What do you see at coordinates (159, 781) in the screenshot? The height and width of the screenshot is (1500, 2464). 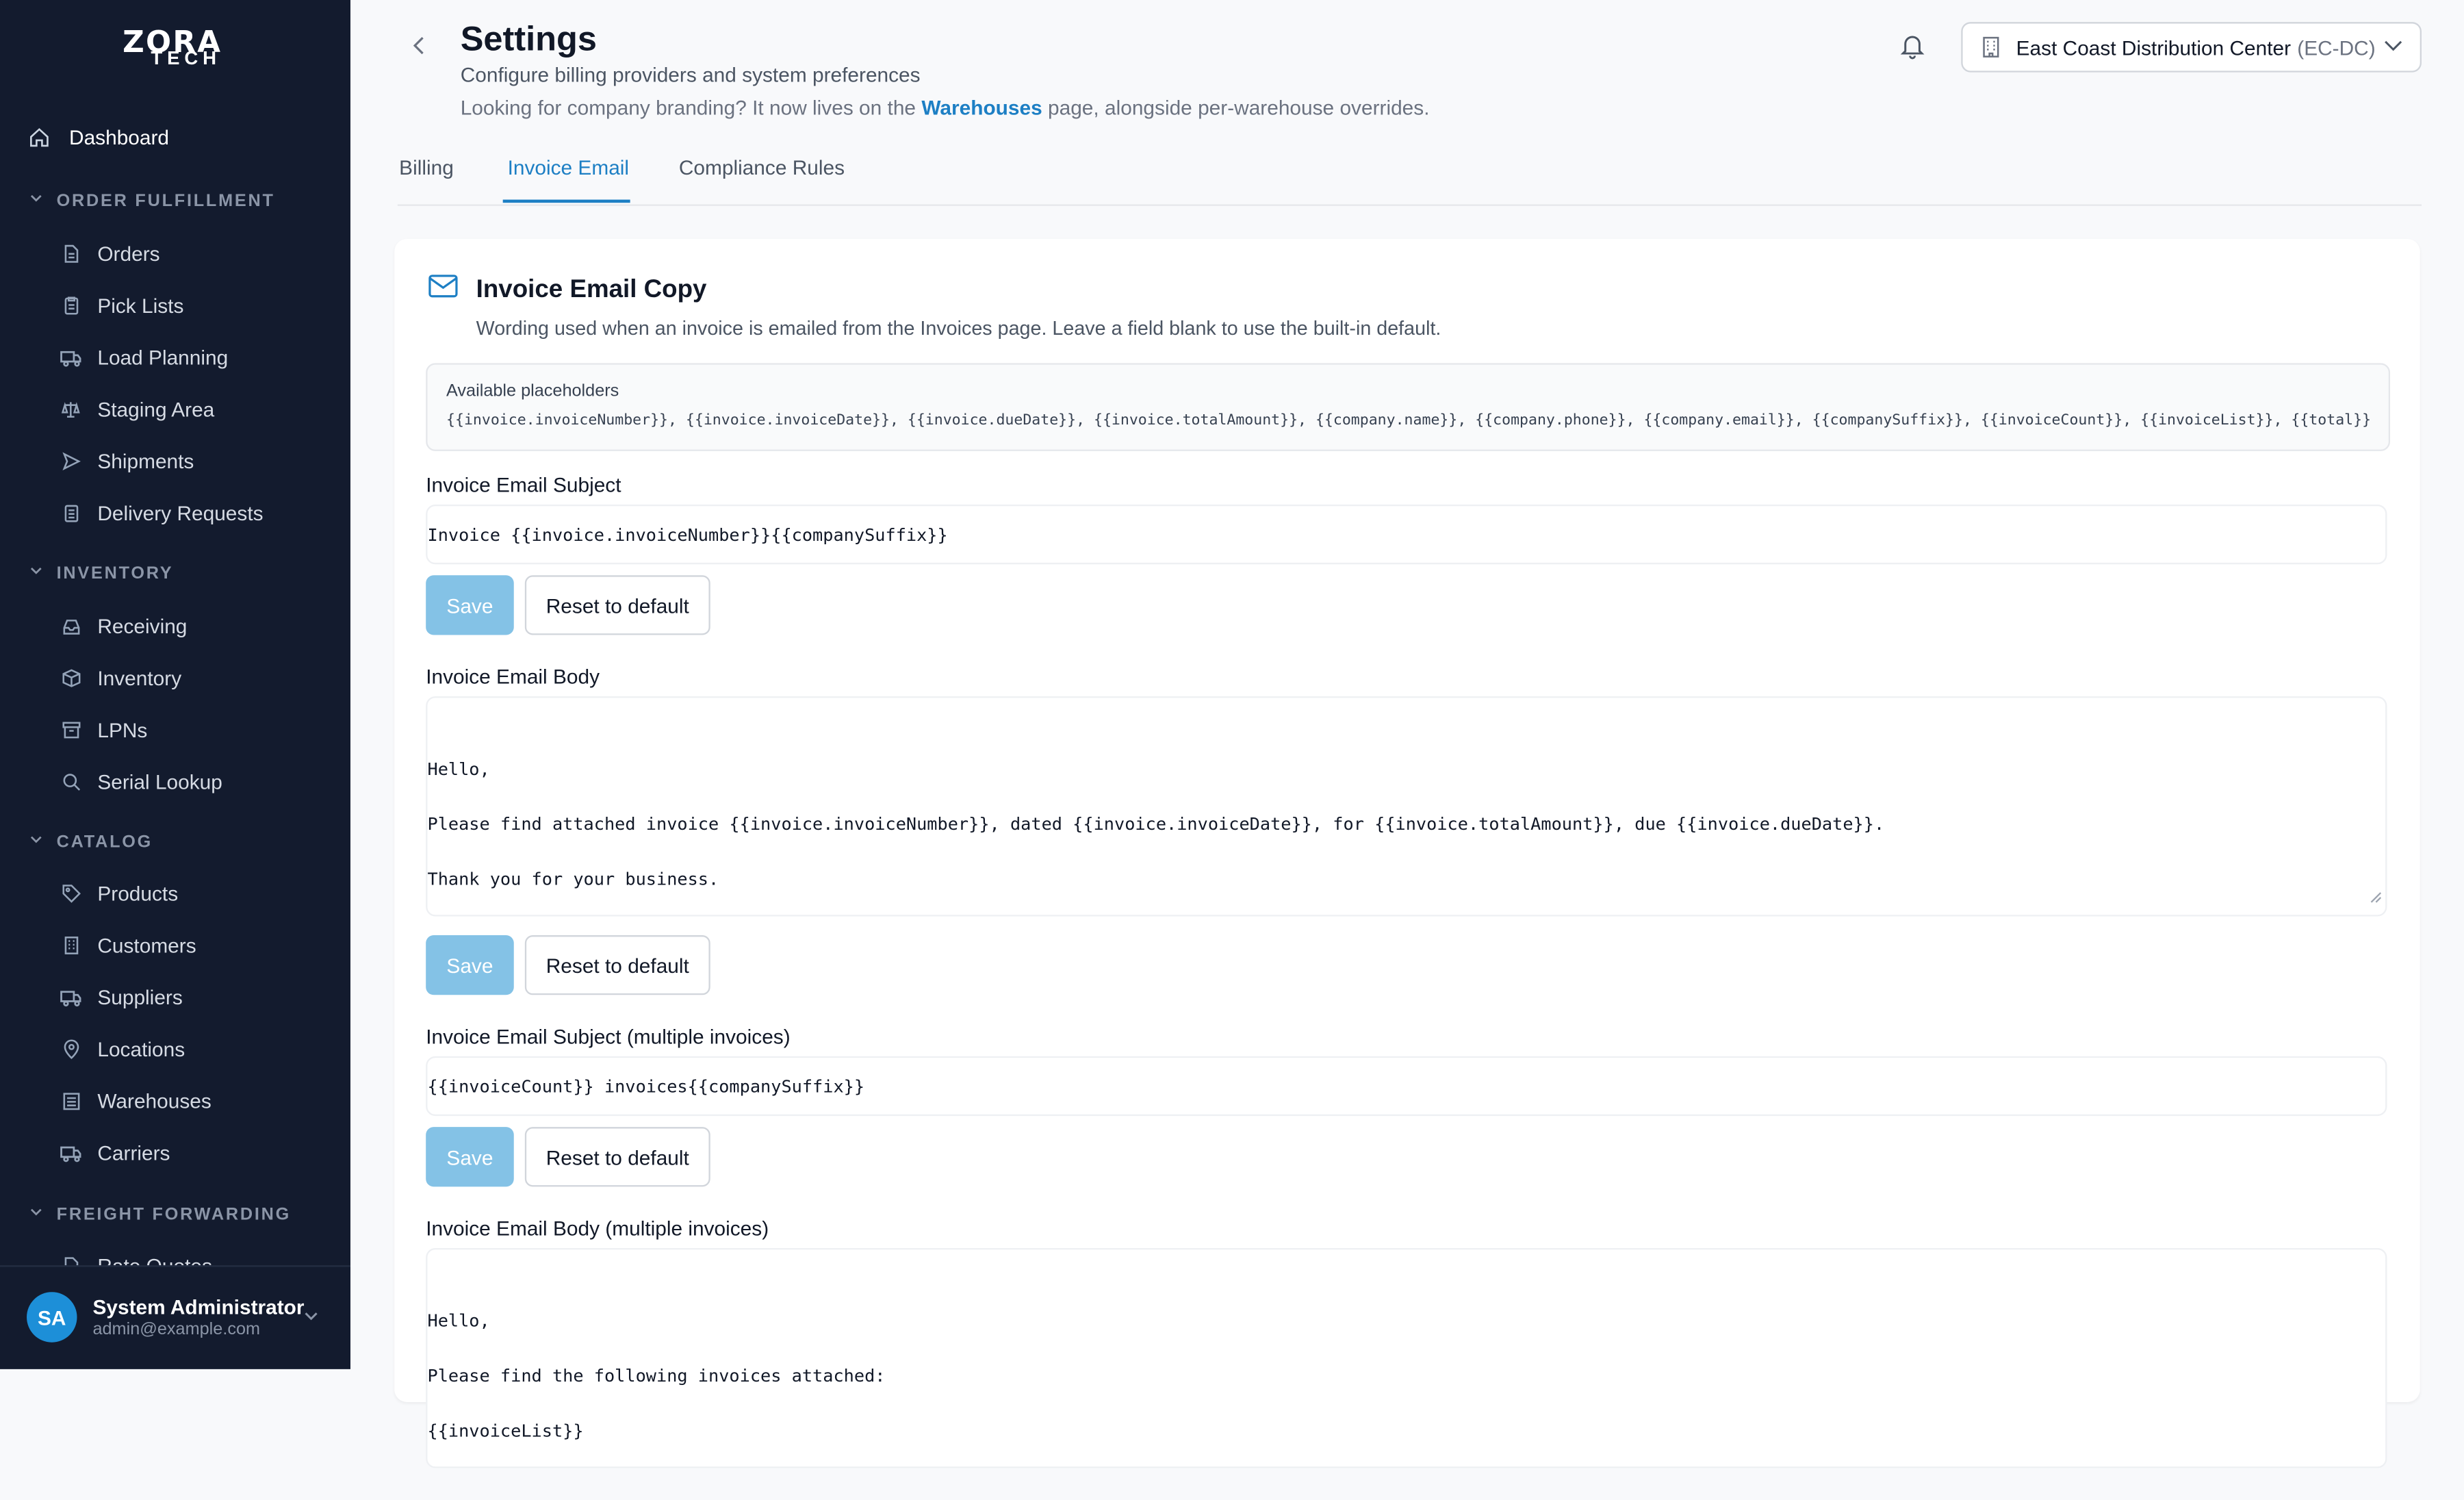 I see `sidebar-item-label: Serial Lookup` at bounding box center [159, 781].